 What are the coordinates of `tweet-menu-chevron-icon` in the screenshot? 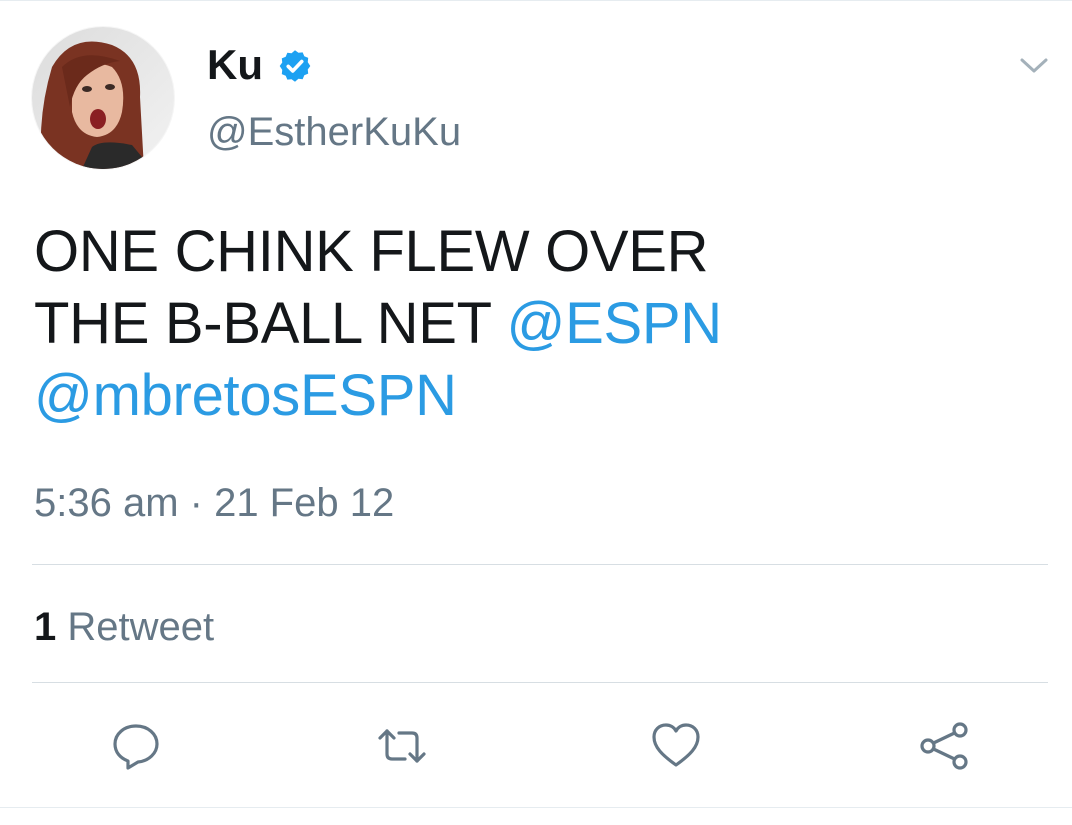 It's located at (1034, 66).